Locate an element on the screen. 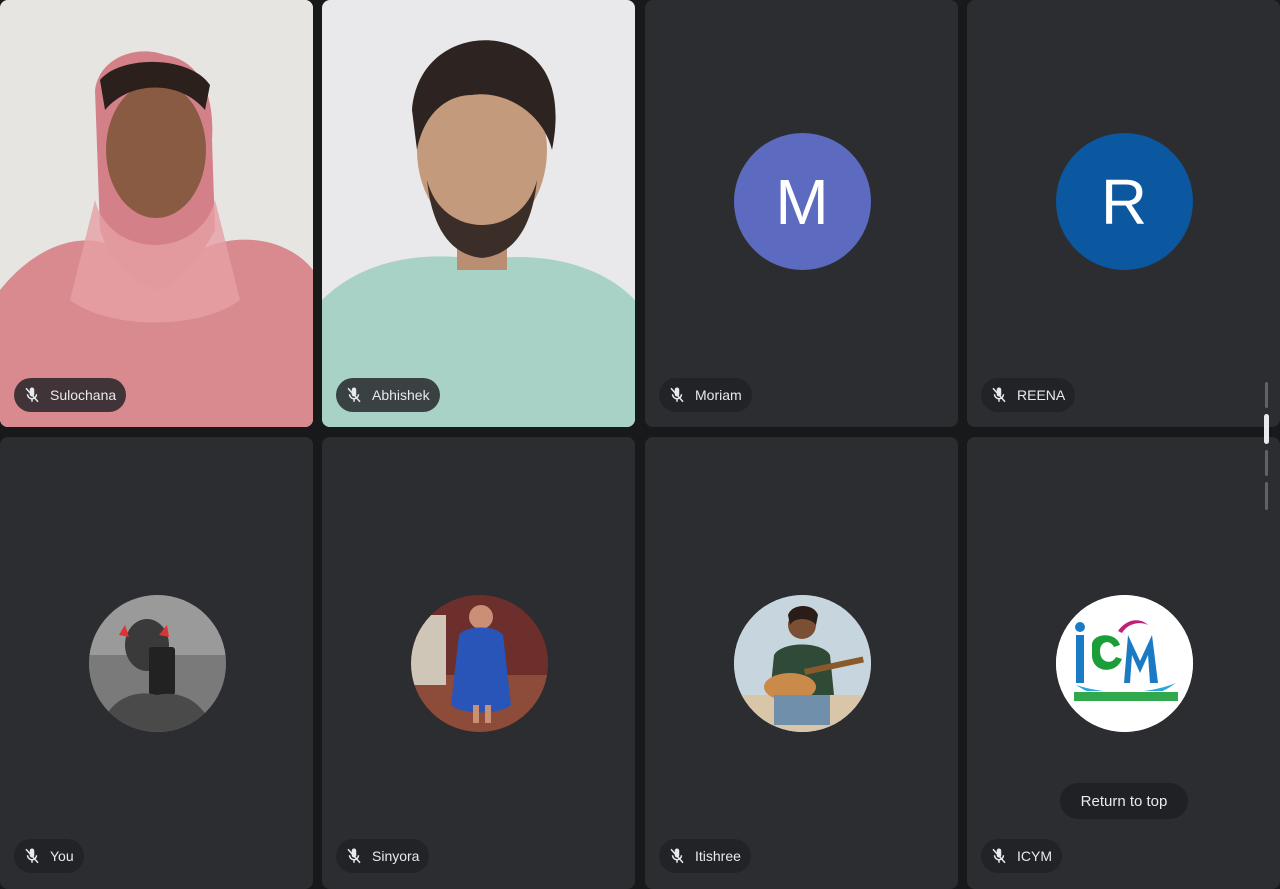  participant-tile-sinyora: Sinyora is located at coordinates (478, 663).